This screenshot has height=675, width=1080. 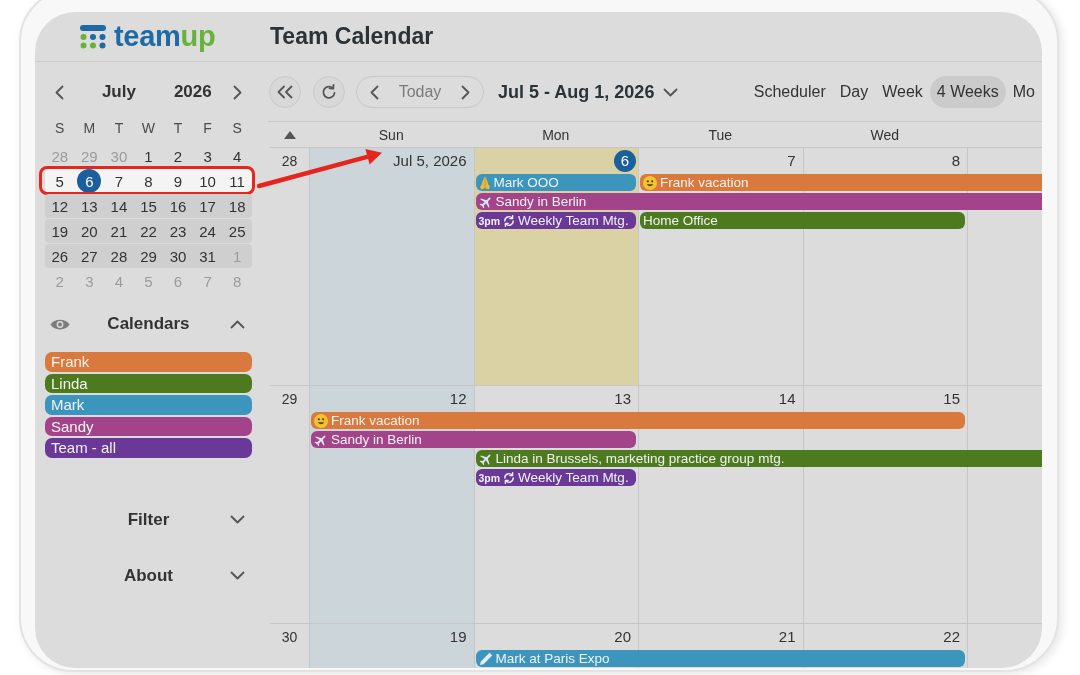 I want to click on date-label: 7, so click(x=791, y=161).